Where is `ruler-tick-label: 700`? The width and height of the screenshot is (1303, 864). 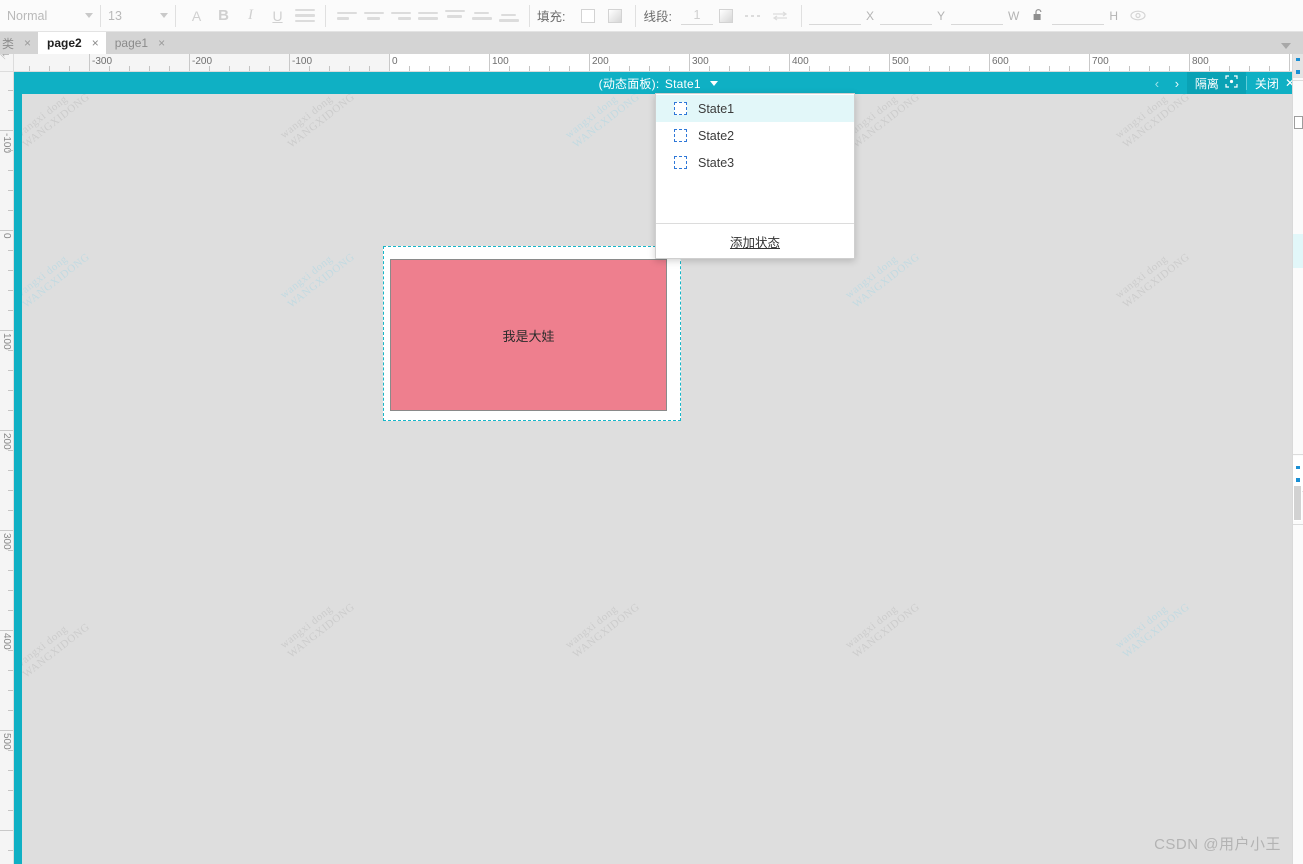 ruler-tick-label: 700 is located at coordinates (1100, 61).